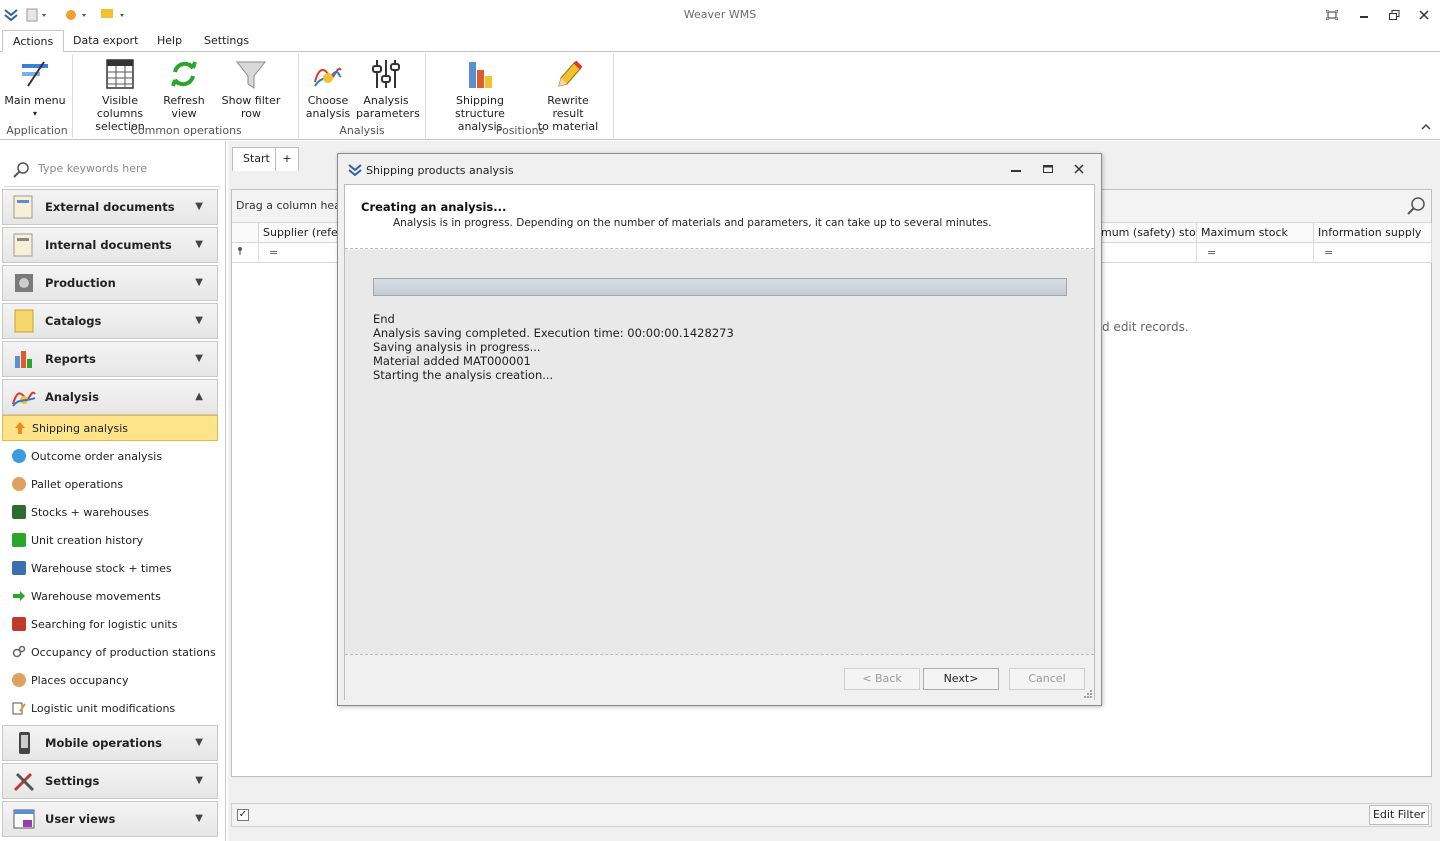 This screenshot has width=1440, height=841. What do you see at coordinates (110, 568) in the screenshot?
I see `nav-item-warehouse-stock-times: Warehouse stock + times` at bounding box center [110, 568].